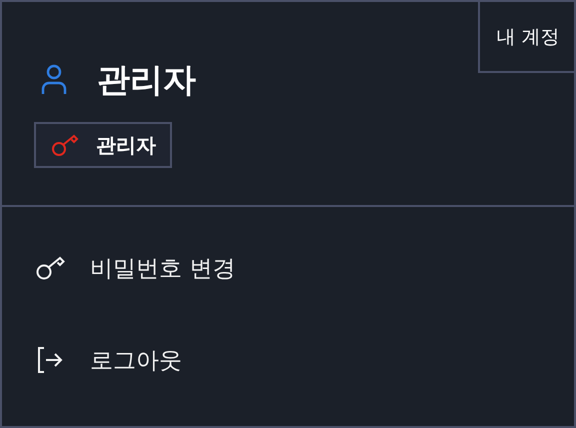  What do you see at coordinates (526, 37) in the screenshot?
I see `account-tab: 내 계정` at bounding box center [526, 37].